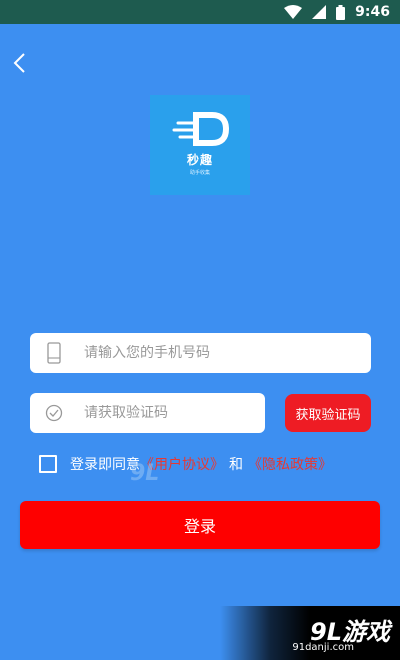 This screenshot has width=400, height=660. I want to click on back-button, so click(19, 63).